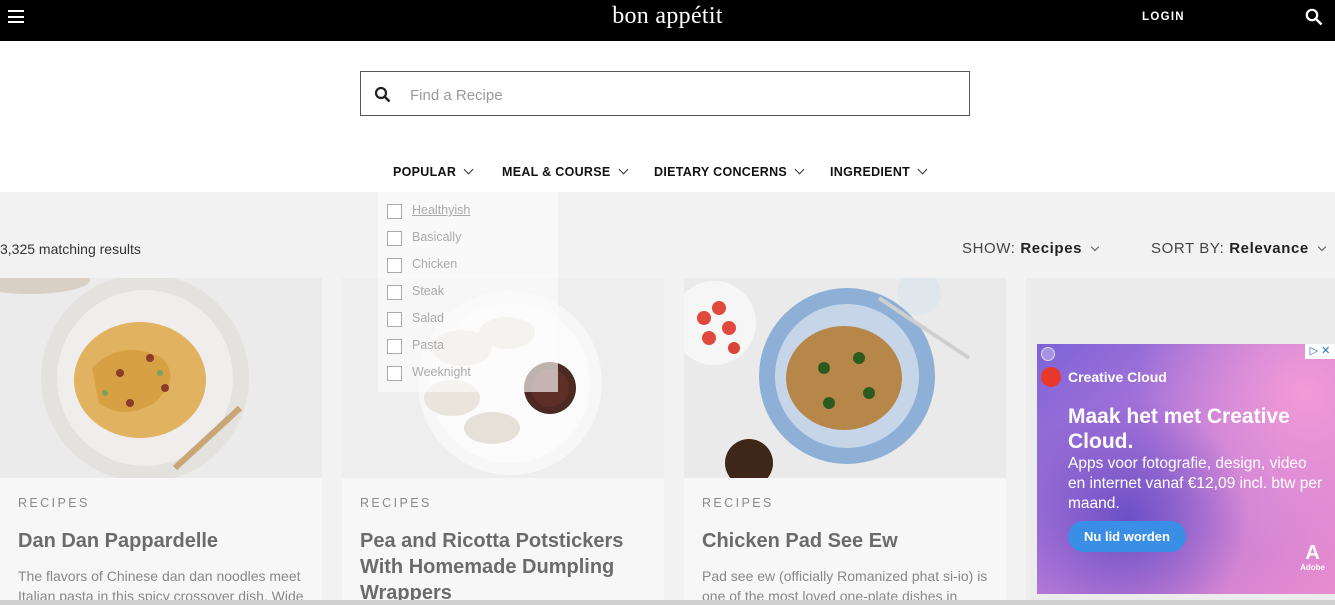 The image size is (1335, 605). What do you see at coordinates (1163, 17) in the screenshot?
I see `login-link: LOGIN` at bounding box center [1163, 17].